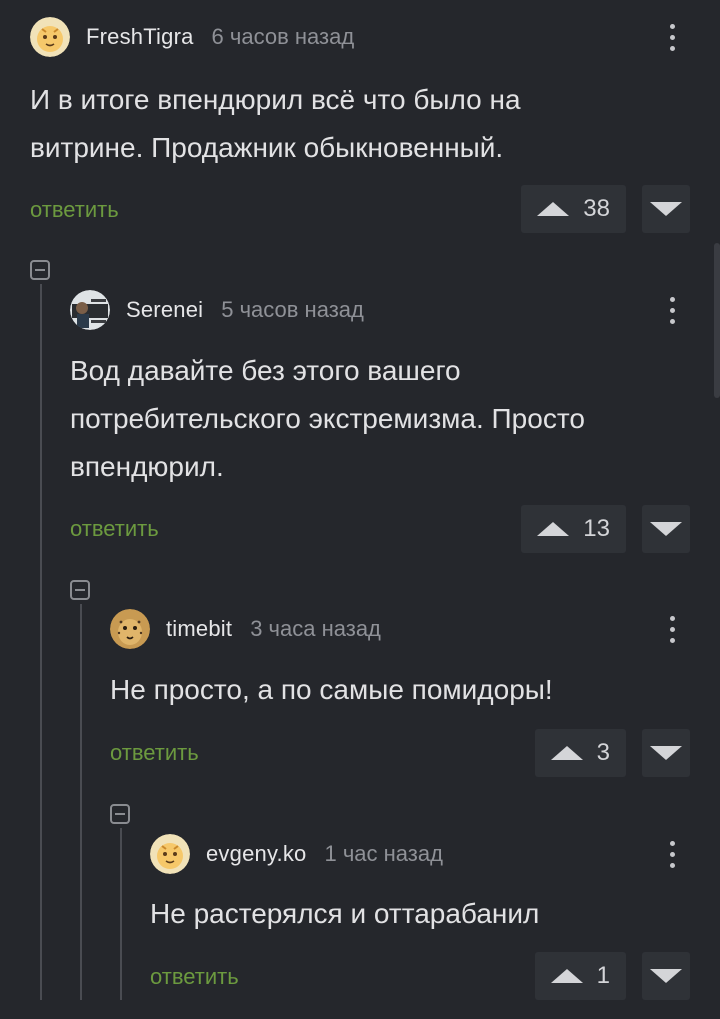 The width and height of the screenshot is (720, 1019). Describe the element at coordinates (573, 209) in the screenshot. I see `upvote-button: 38` at that location.